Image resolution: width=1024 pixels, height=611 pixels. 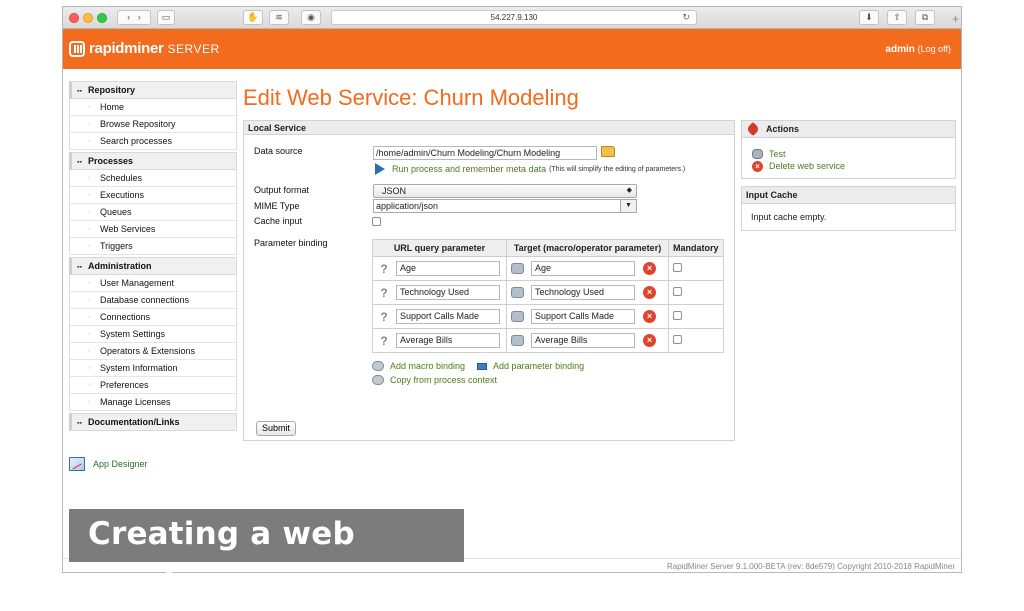 I want to click on hand-icon: ✋, so click(x=253, y=17).